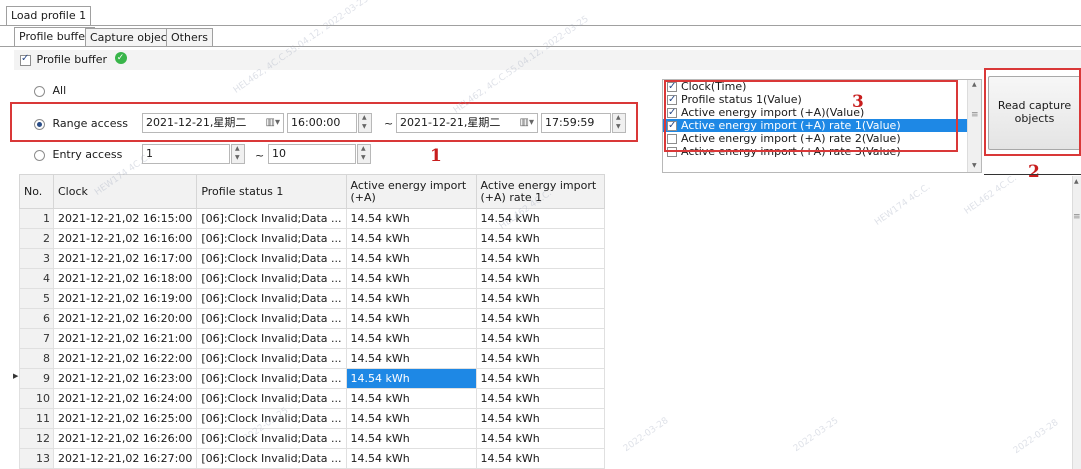  What do you see at coordinates (125, 338) in the screenshot?
I see `clock-cell: 2021-12-21,02 16:21:00` at bounding box center [125, 338].